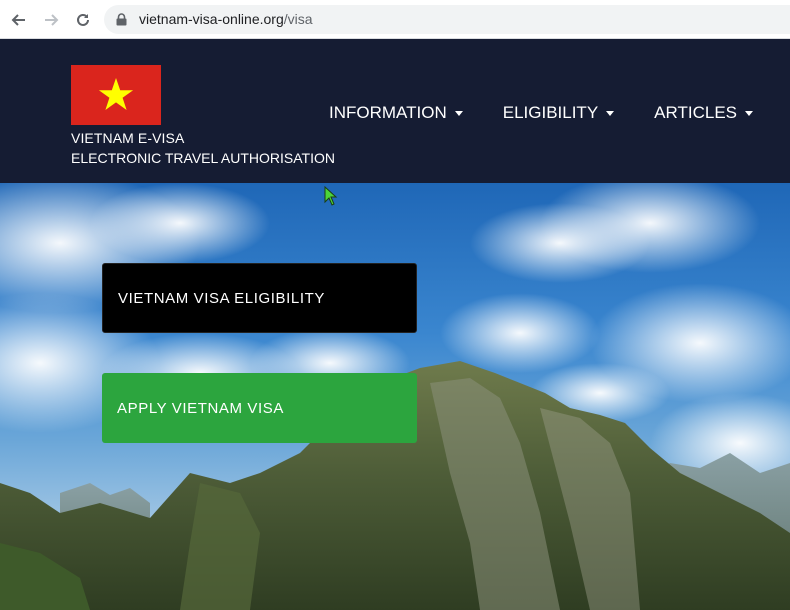 The width and height of the screenshot is (790, 610). I want to click on browser-toolbar: vietnam-visa-online.org/visa, so click(395, 19).